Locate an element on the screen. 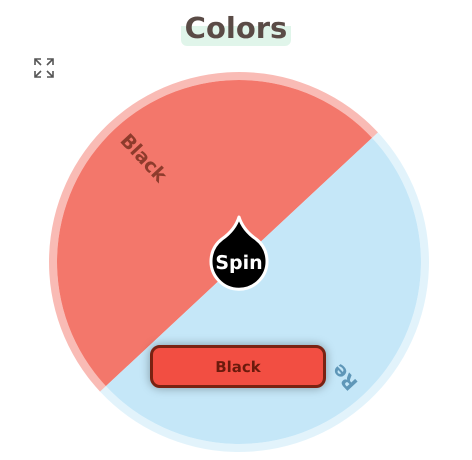 This screenshot has height=460, width=472. segment-label: Re is located at coordinates (345, 376).